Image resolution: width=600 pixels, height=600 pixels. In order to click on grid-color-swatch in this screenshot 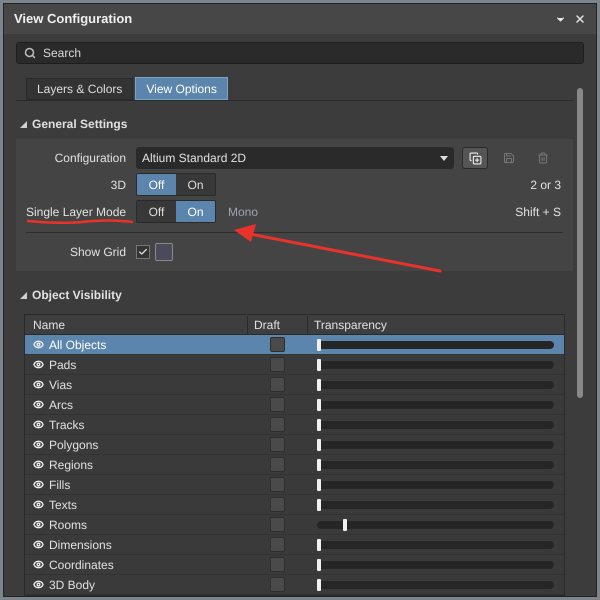, I will do `click(164, 252)`.